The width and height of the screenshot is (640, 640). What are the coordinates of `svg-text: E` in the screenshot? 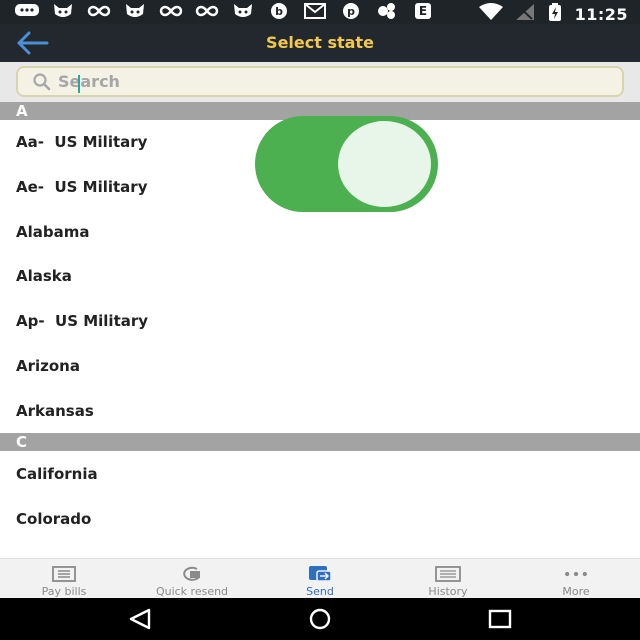 It's located at (423, 11).